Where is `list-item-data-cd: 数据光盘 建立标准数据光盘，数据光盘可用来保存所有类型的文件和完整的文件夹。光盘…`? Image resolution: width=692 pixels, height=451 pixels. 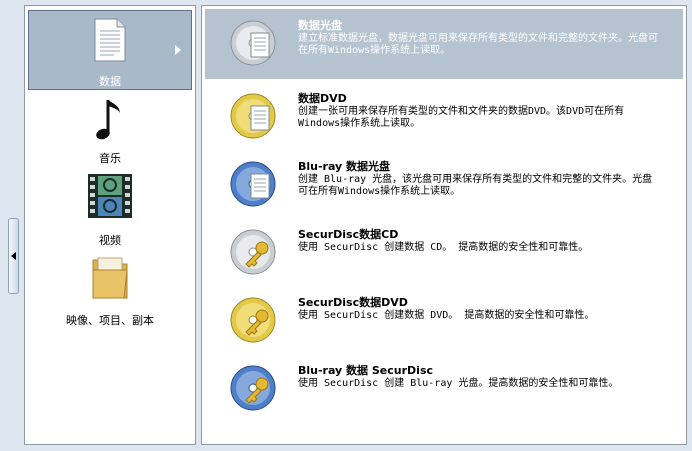
list-item-data-cd: 数据光盘 建立标准数据光盘，数据光盘可用来保存所有类型的文件和完整的文件夹。光盘… is located at coordinates (444, 44).